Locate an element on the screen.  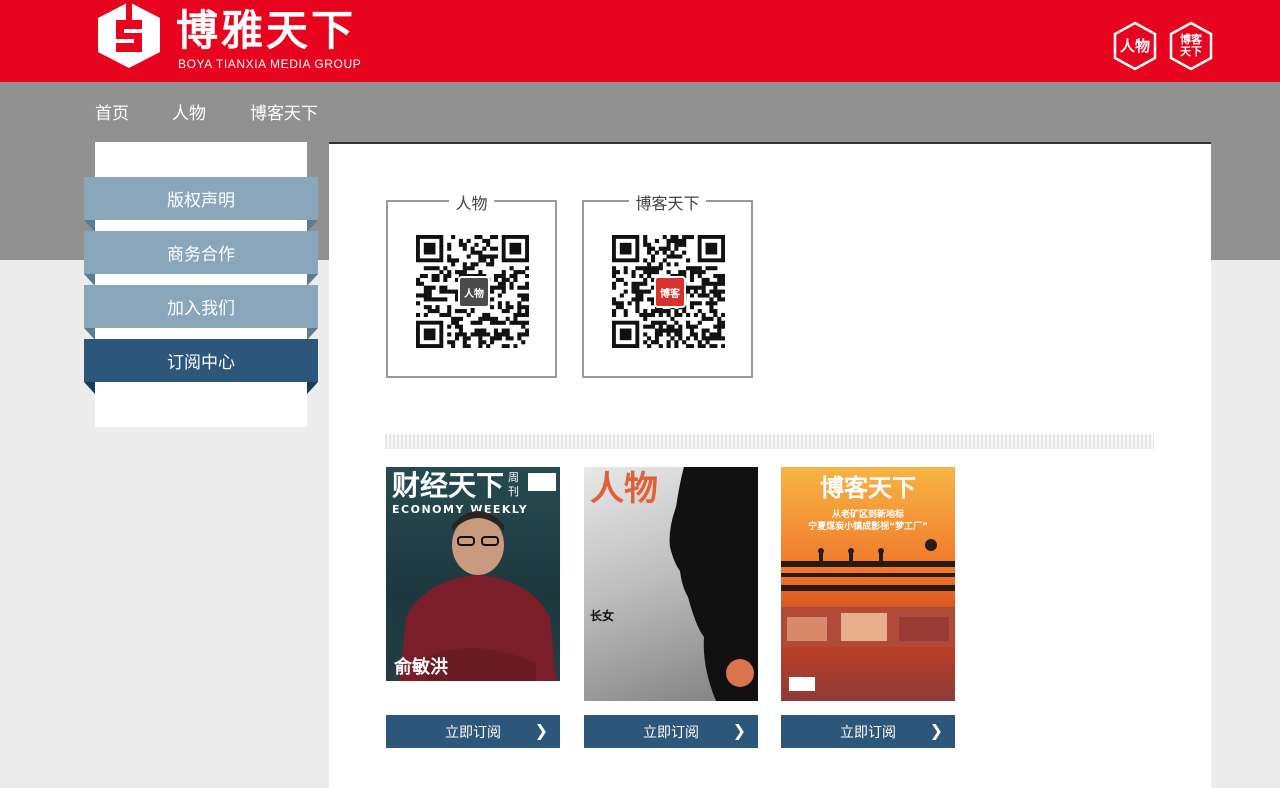
sidebar-item-join: 加入我们 is located at coordinates (201, 312).